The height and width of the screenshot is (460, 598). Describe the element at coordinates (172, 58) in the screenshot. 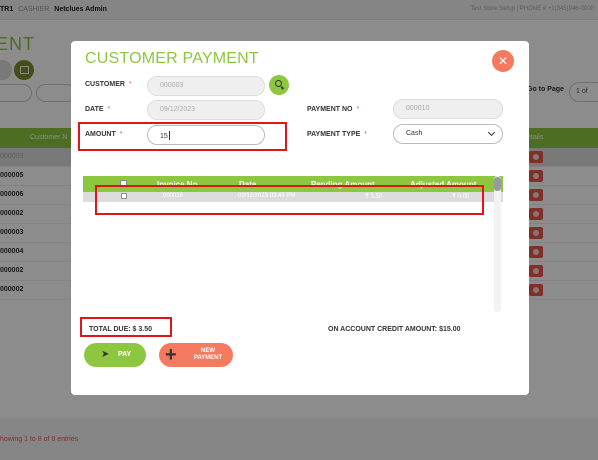

I see `modal-title: CUSTOMER PAYMENT` at that location.